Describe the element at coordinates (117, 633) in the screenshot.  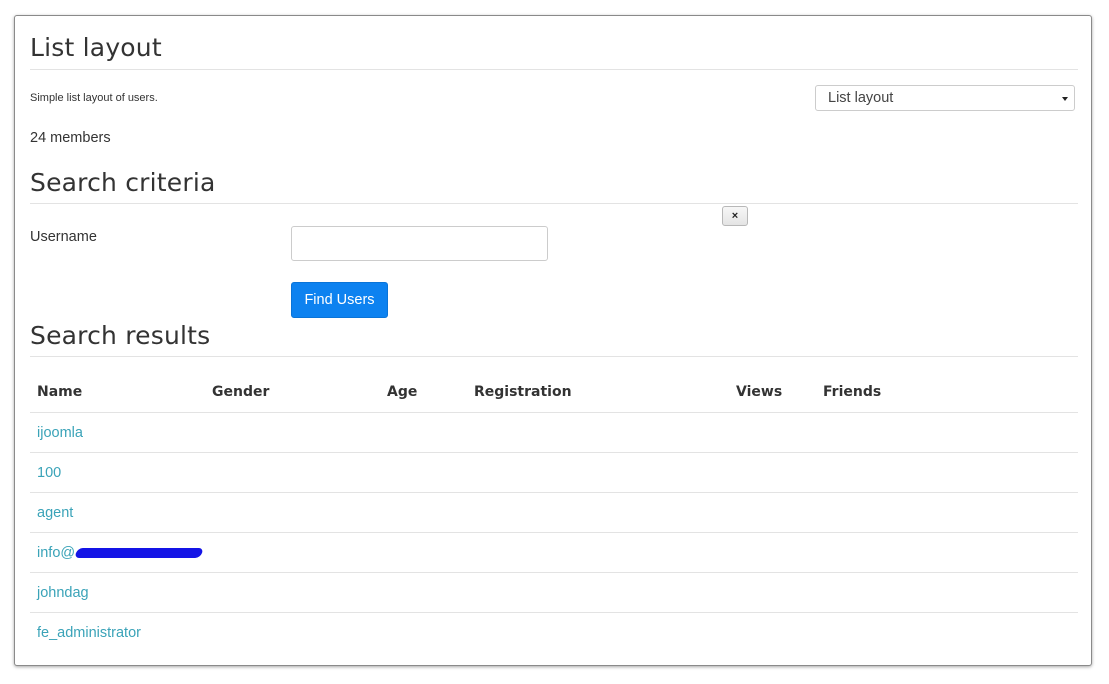
I see `user-link: fe_administrator` at that location.